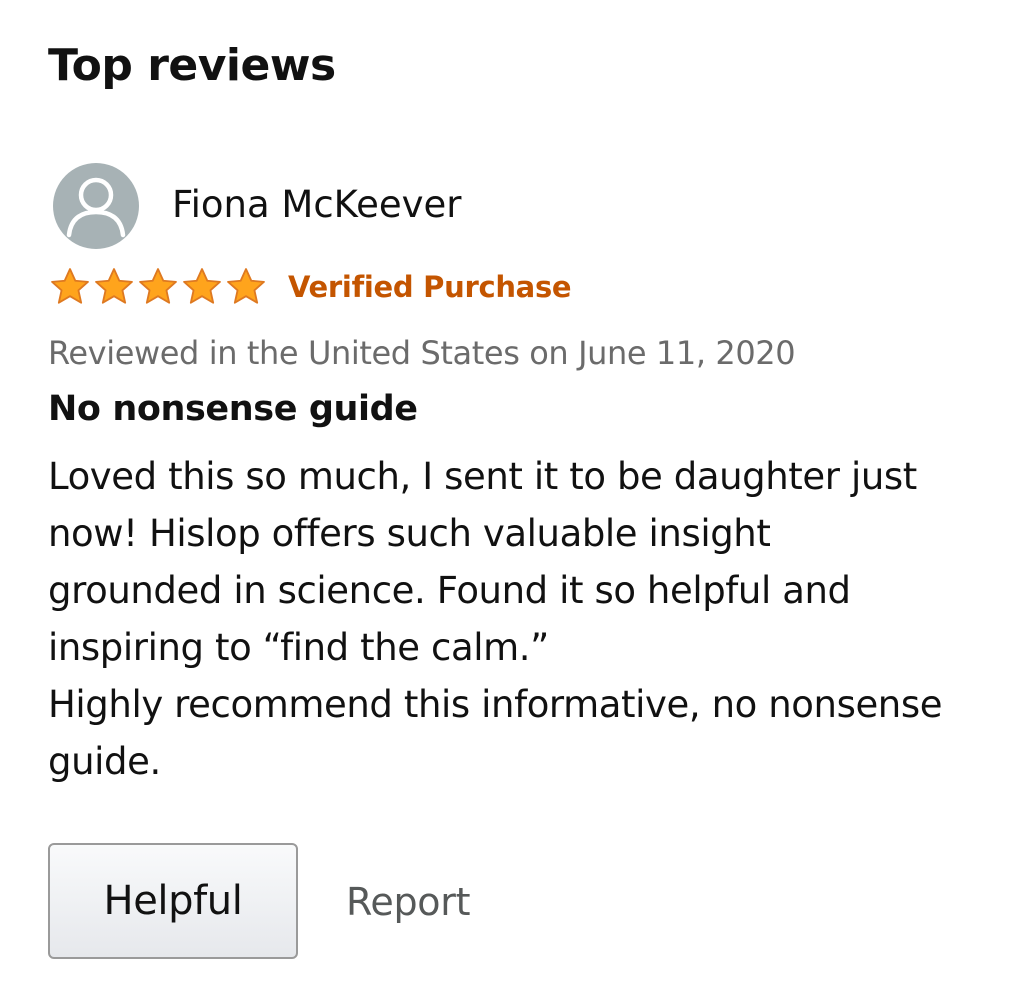 The height and width of the screenshot is (999, 1024). What do you see at coordinates (298, 647) in the screenshot?
I see `review-body-line: inspiring to “find the calm.”` at bounding box center [298, 647].